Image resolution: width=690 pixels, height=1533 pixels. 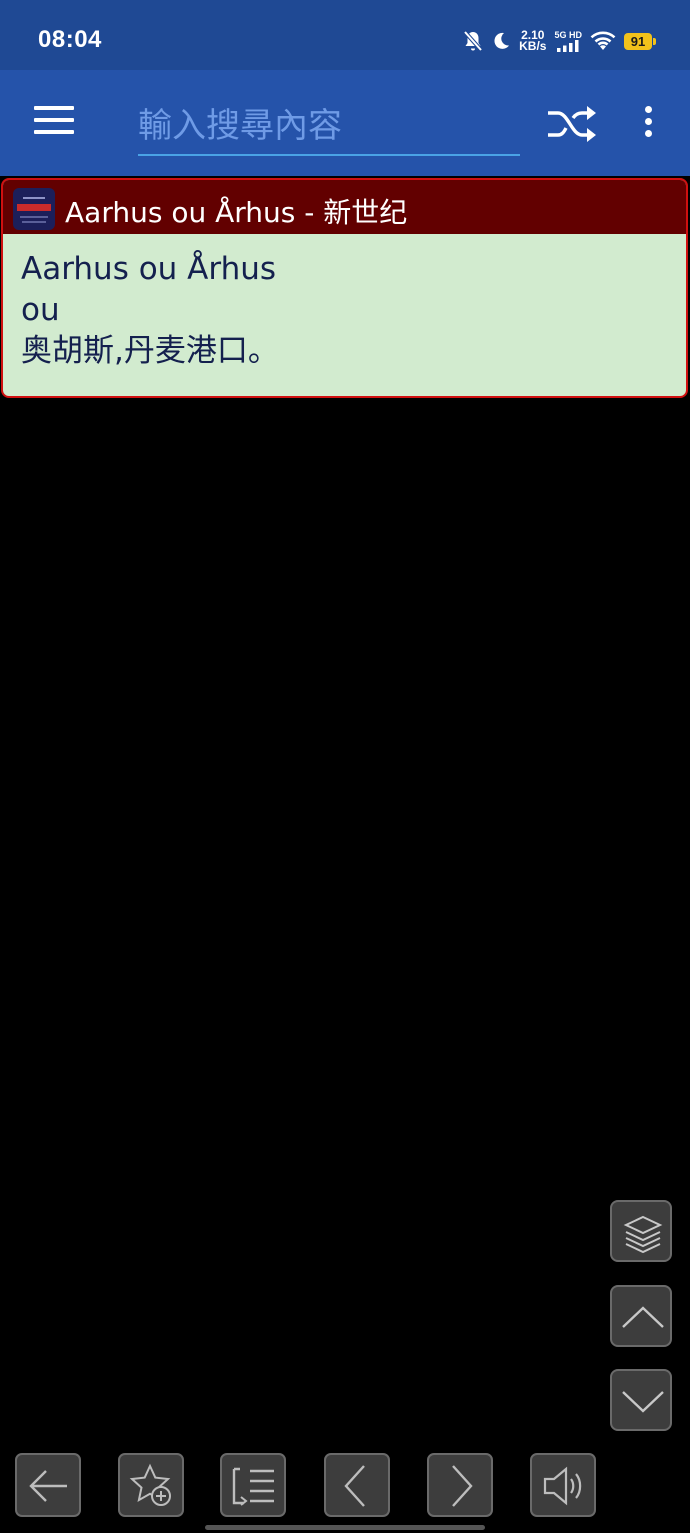 What do you see at coordinates (150, 351) in the screenshot?
I see `definition-line: 奥胡斯,丹麦港口。` at bounding box center [150, 351].